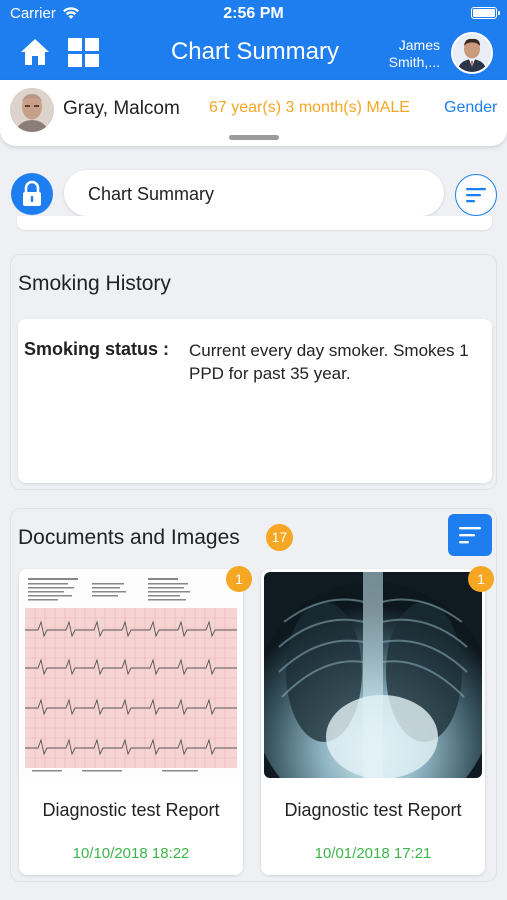  I want to click on documents-count-badge: 17, so click(279, 537).